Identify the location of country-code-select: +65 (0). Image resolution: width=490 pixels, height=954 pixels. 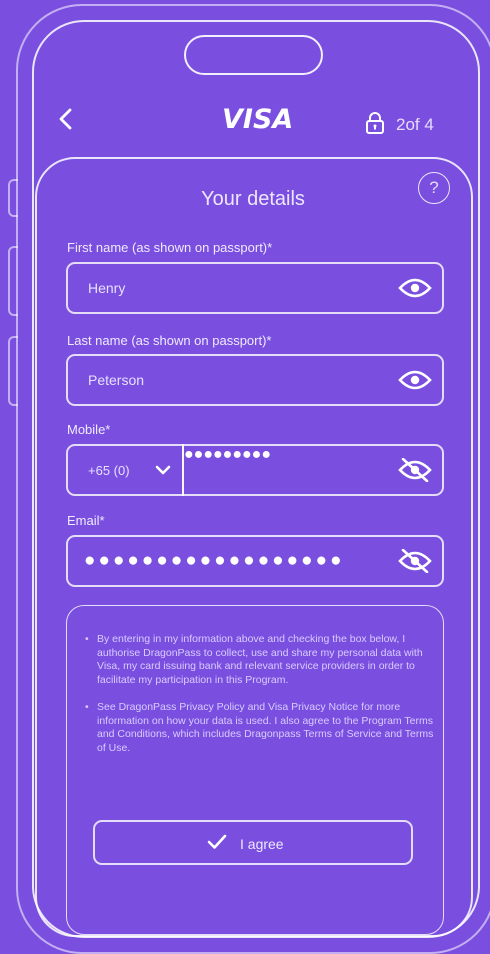
(125, 470).